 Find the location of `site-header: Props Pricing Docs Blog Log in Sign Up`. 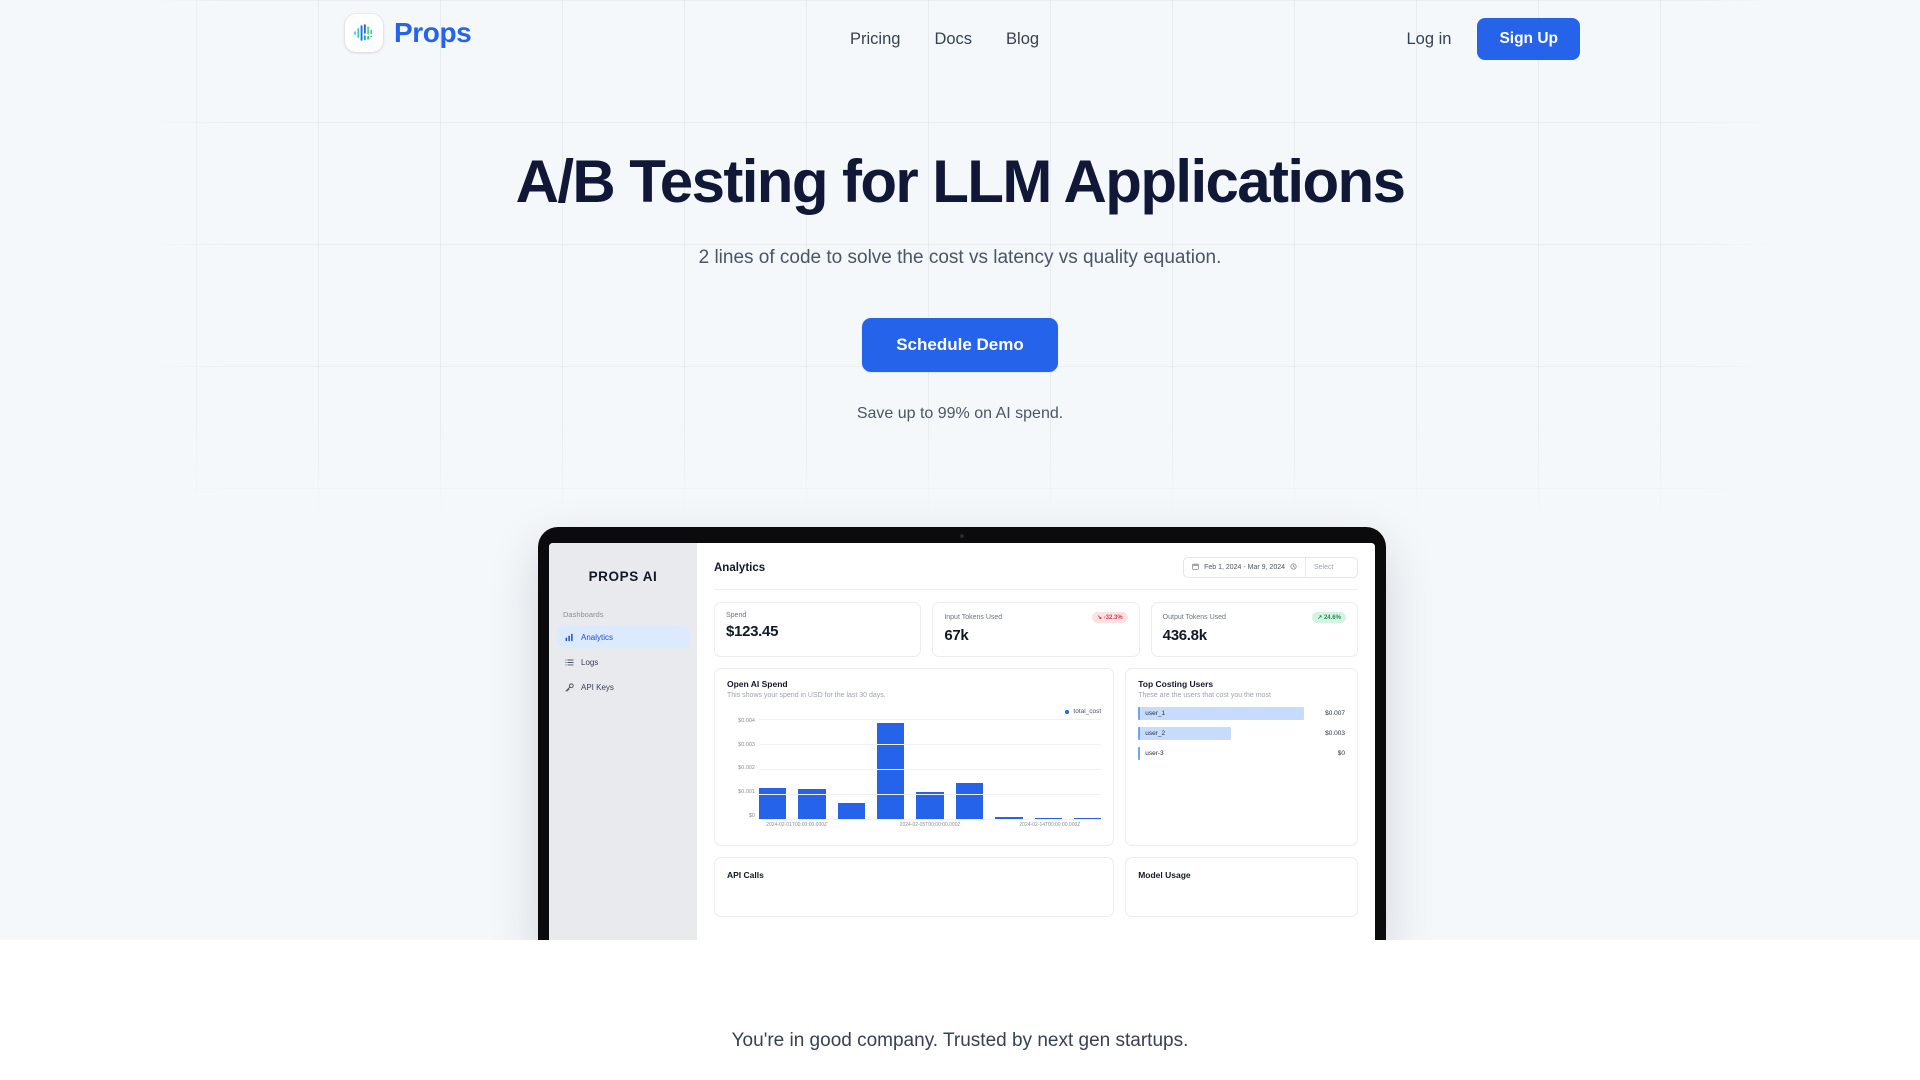

site-header: Props Pricing Docs Blog Log in Sign Up is located at coordinates (960, 39).